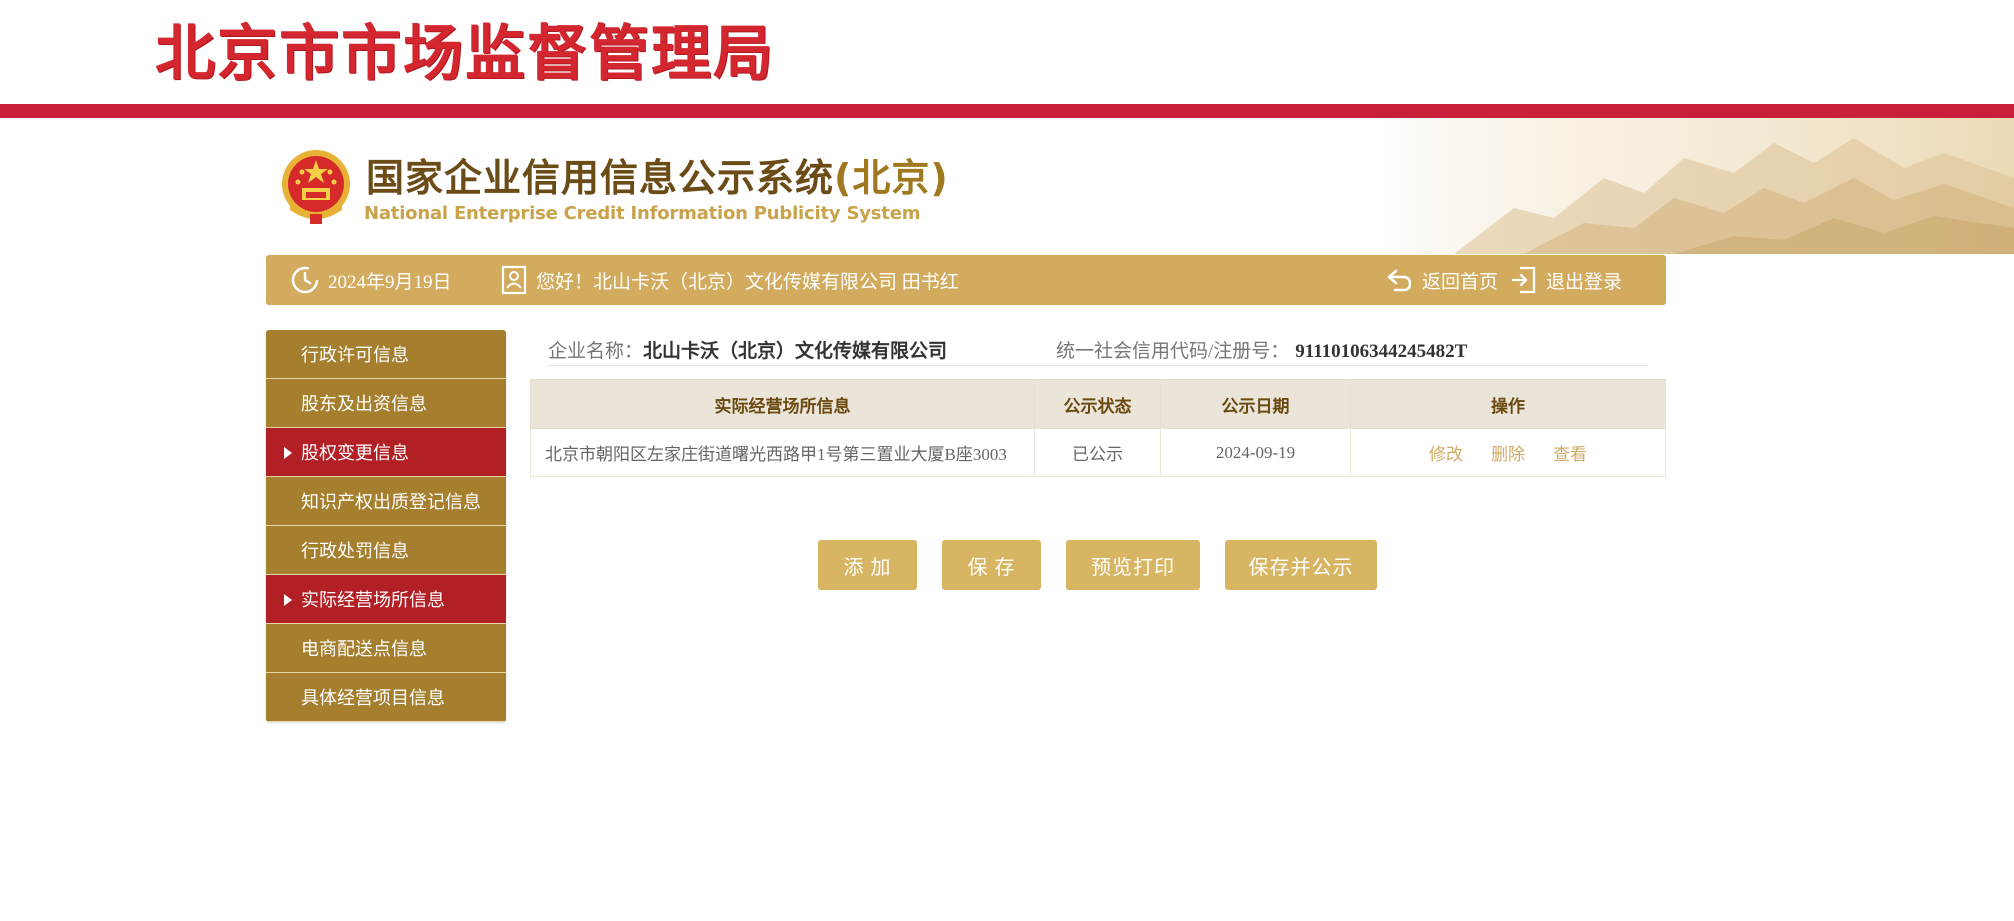  Describe the element at coordinates (782, 404) in the screenshot. I see `col-header-address: 实际经营场所信息` at that location.